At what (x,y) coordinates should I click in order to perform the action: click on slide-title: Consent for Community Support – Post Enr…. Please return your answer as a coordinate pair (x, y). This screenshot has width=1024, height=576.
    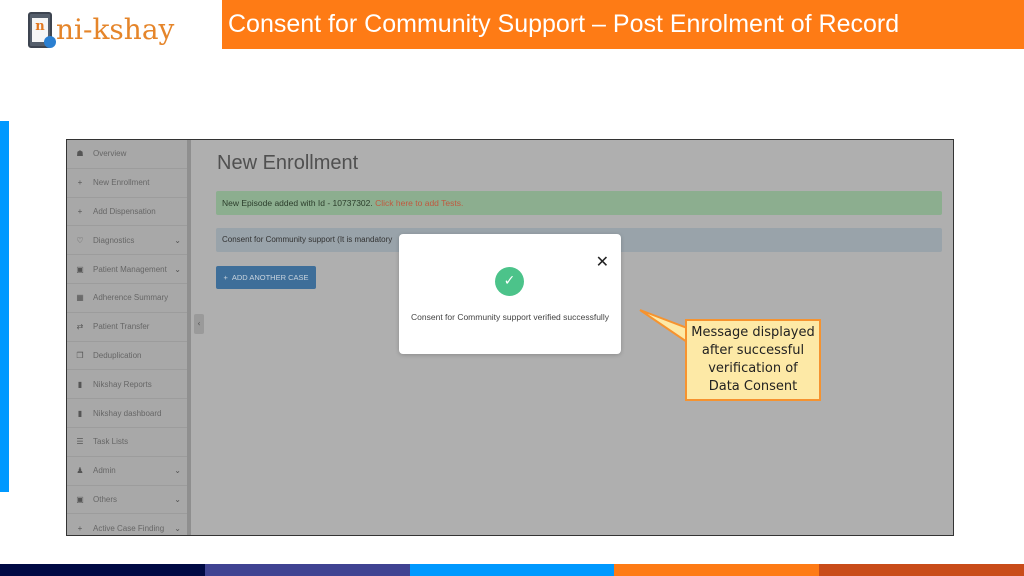
    Looking at the image, I should click on (564, 24).